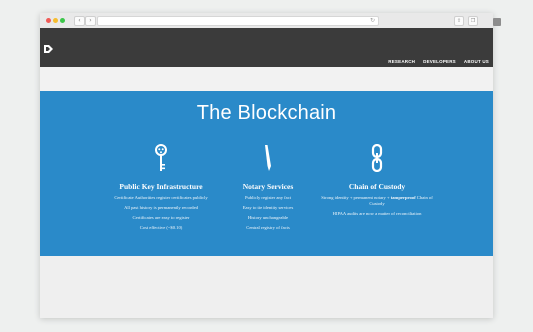 Image resolution: width=533 pixels, height=332 pixels. I want to click on feature-line: History unchangeable, so click(268, 217).